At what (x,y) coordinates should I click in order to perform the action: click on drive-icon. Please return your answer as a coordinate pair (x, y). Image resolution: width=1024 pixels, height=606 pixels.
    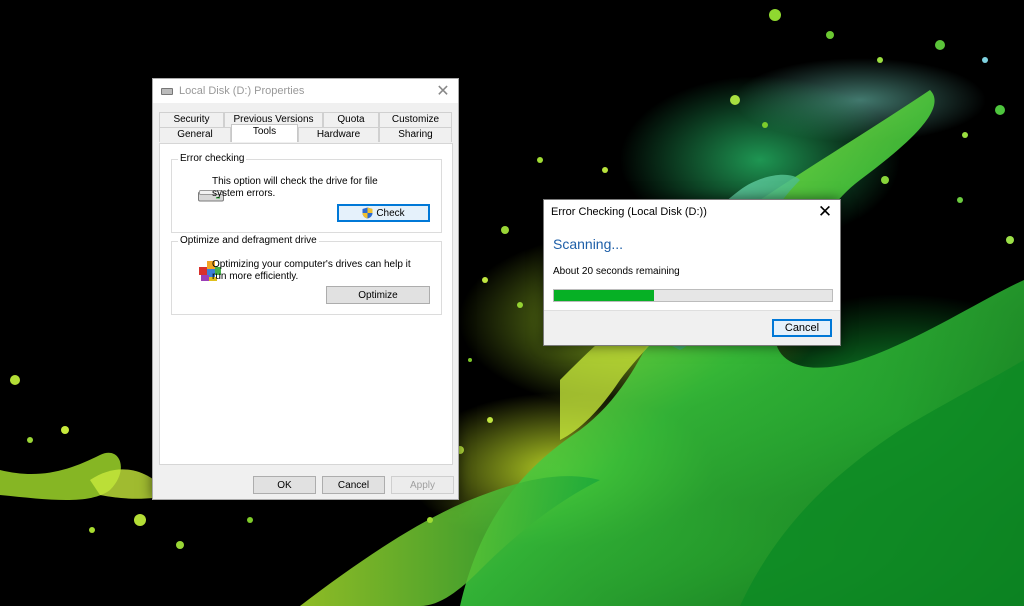
    Looking at the image, I should click on (167, 91).